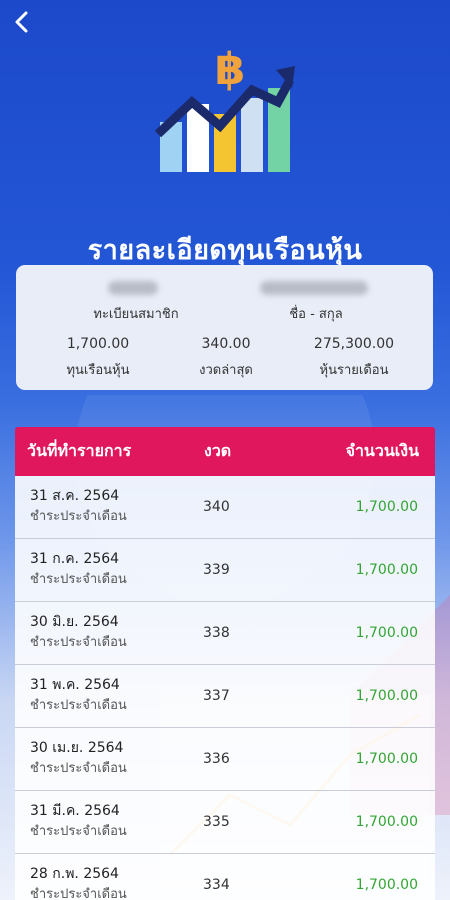 Image resolution: width=450 pixels, height=900 pixels. Describe the element at coordinates (216, 885) in the screenshot. I see `row-period: 334` at that location.